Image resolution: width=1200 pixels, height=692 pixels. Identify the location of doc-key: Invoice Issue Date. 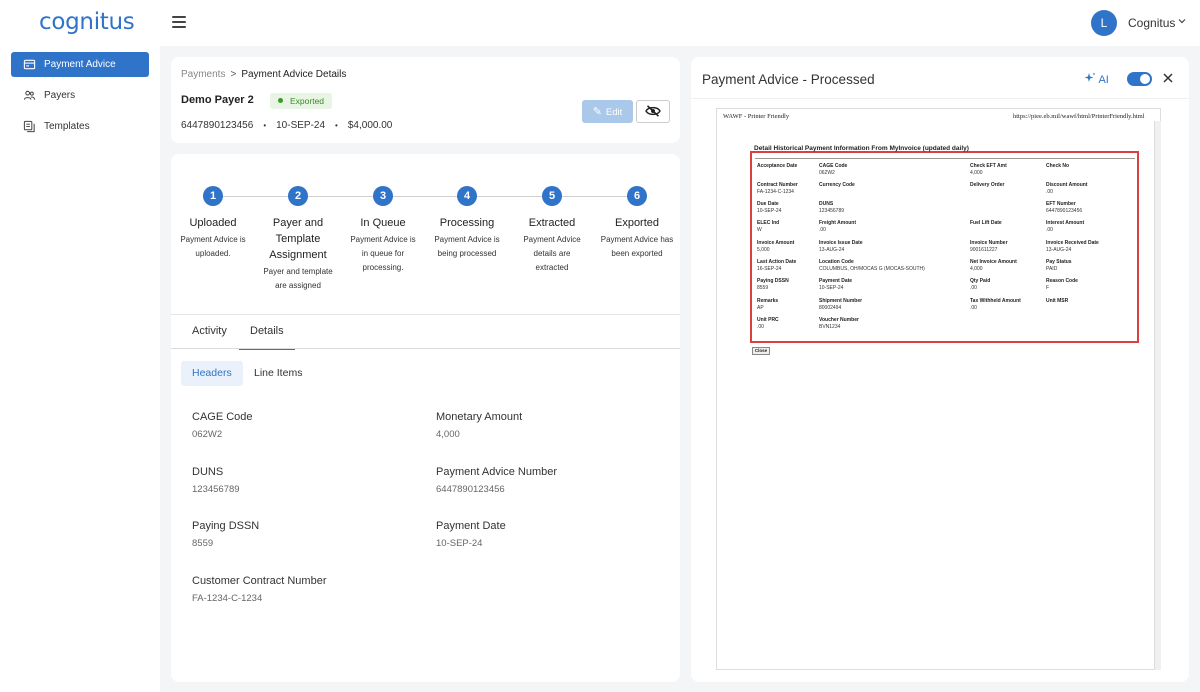
(841, 243).